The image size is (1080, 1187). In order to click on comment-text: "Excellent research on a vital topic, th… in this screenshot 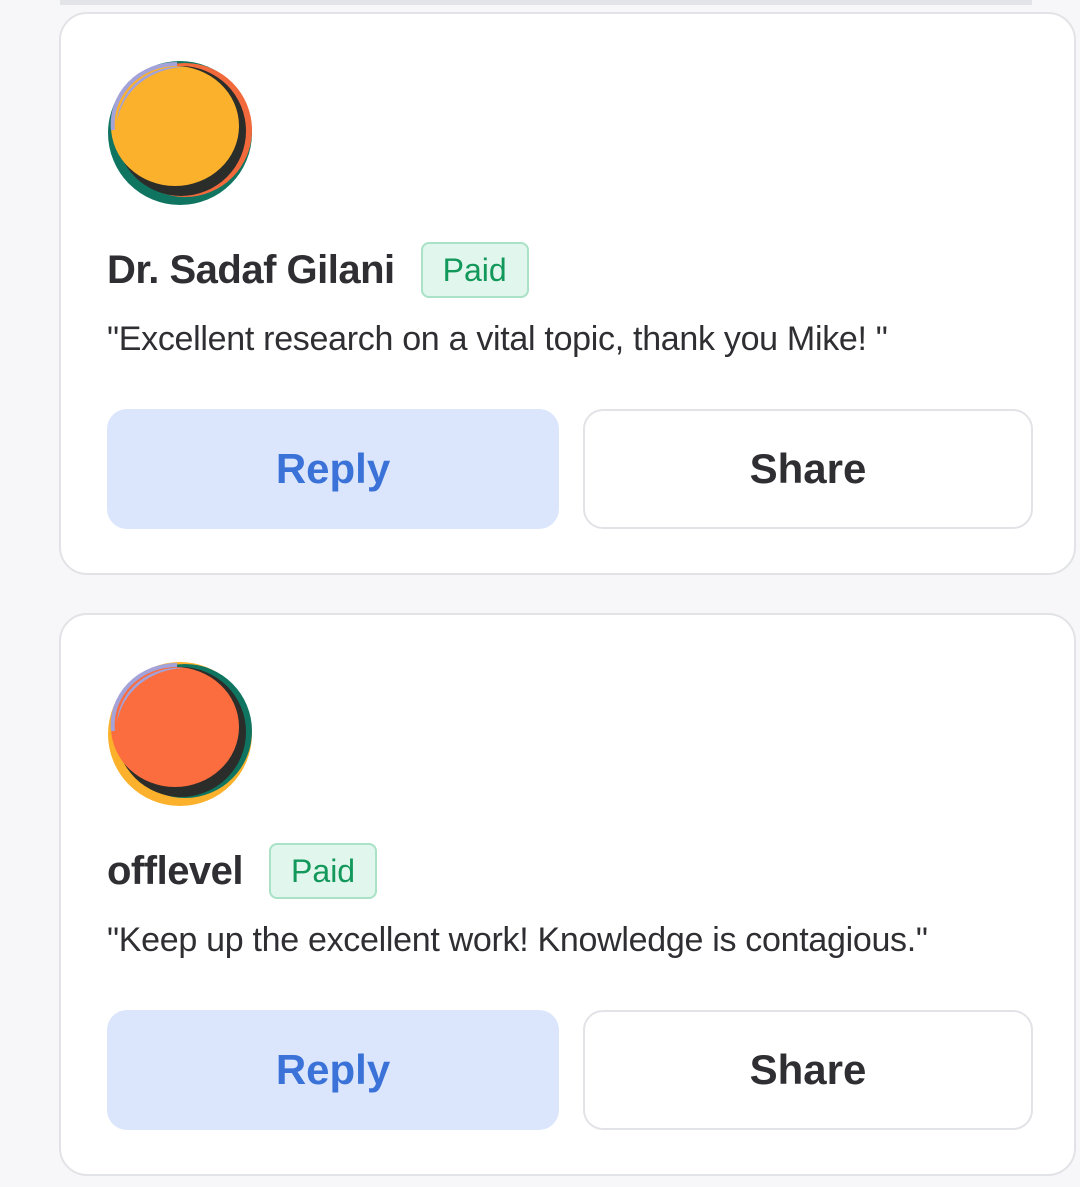, I will do `click(497, 339)`.